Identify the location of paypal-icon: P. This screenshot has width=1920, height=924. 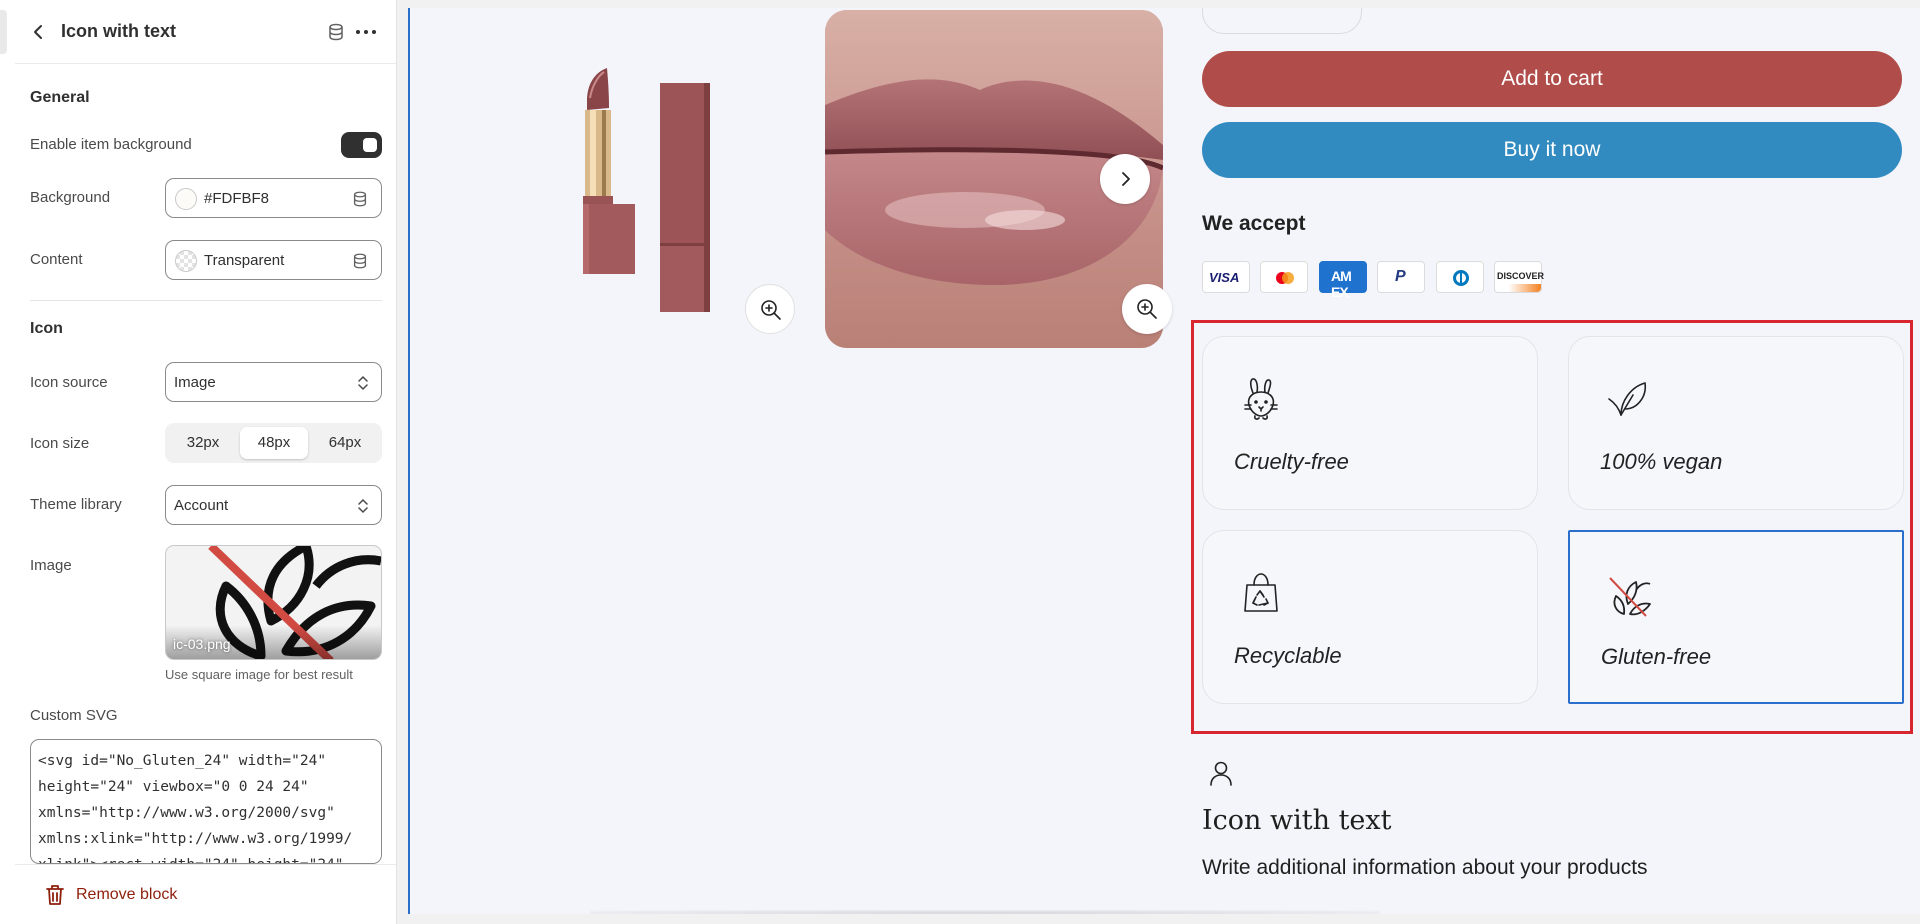
(1401, 277).